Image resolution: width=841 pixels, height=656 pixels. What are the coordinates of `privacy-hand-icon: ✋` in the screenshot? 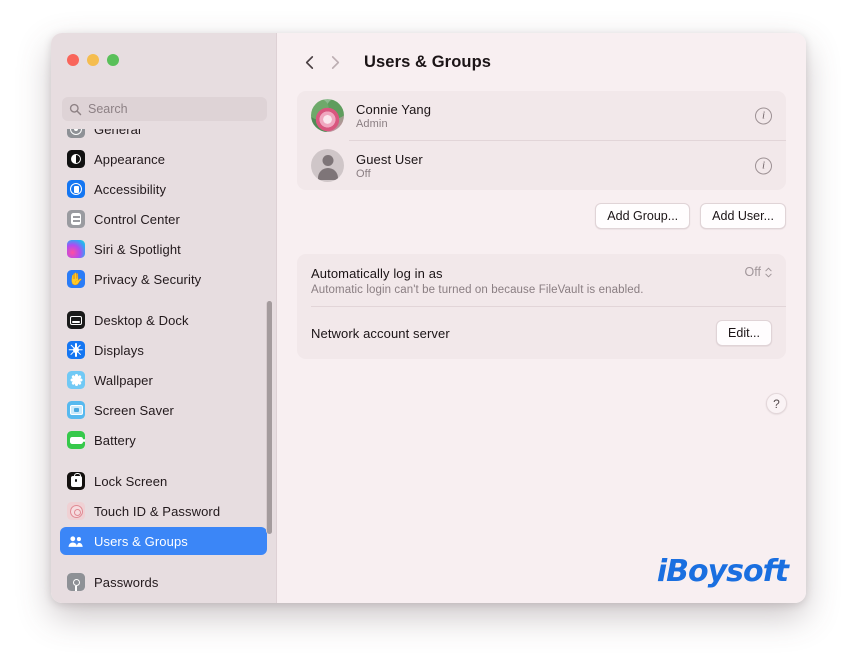 It's located at (76, 279).